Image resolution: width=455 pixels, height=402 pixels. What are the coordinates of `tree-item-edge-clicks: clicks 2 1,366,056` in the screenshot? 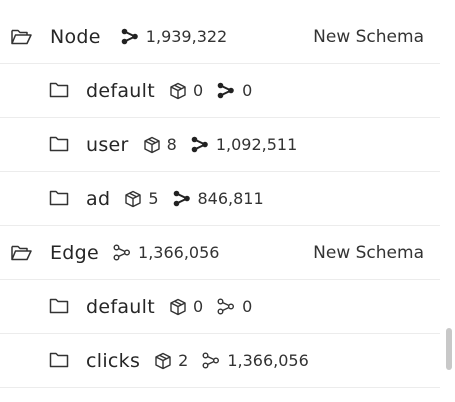 It's located at (220, 361).